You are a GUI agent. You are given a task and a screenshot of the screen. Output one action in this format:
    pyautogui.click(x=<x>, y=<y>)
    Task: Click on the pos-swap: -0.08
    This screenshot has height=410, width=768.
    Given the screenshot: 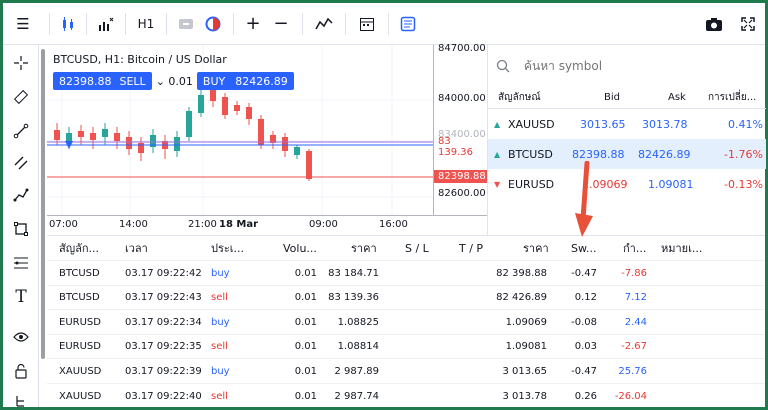 What is the action you would take?
    pyautogui.click(x=584, y=322)
    